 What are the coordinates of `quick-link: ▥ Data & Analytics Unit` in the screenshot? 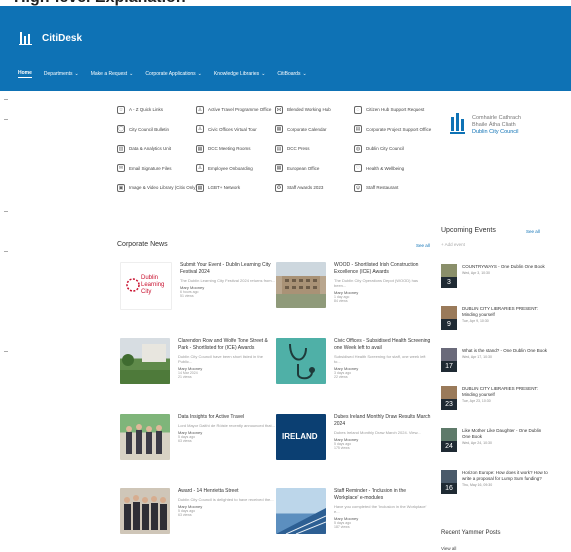 It's located at (156, 149).